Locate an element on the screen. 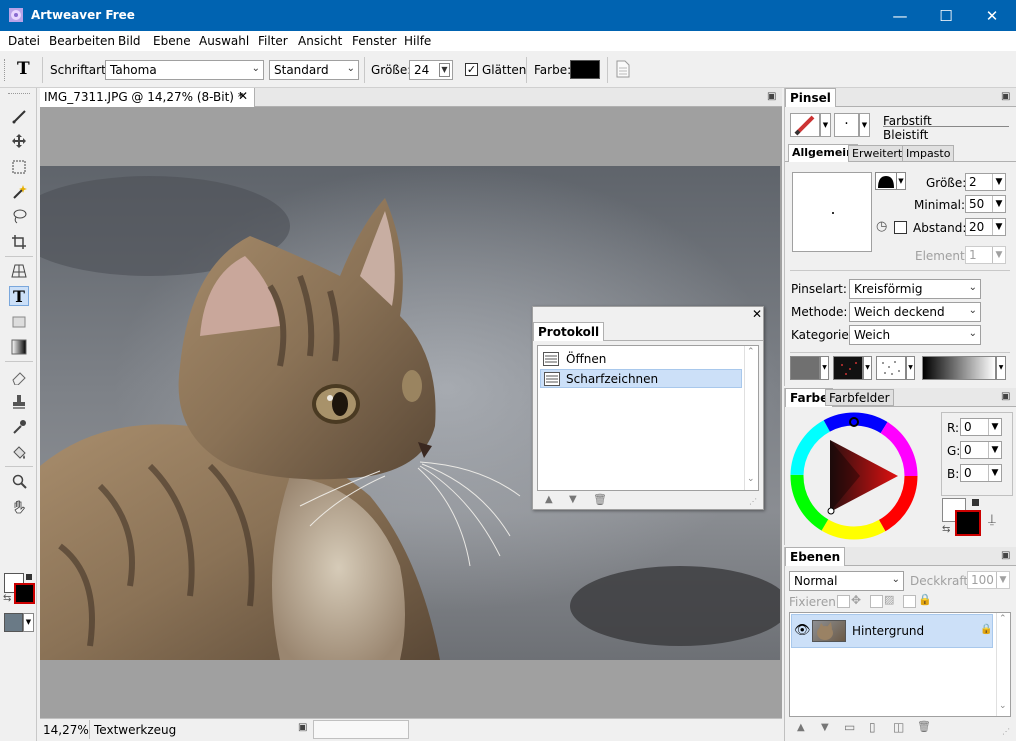 This screenshot has height=741, width=1016. perspective-icon is located at coordinates (19, 271).